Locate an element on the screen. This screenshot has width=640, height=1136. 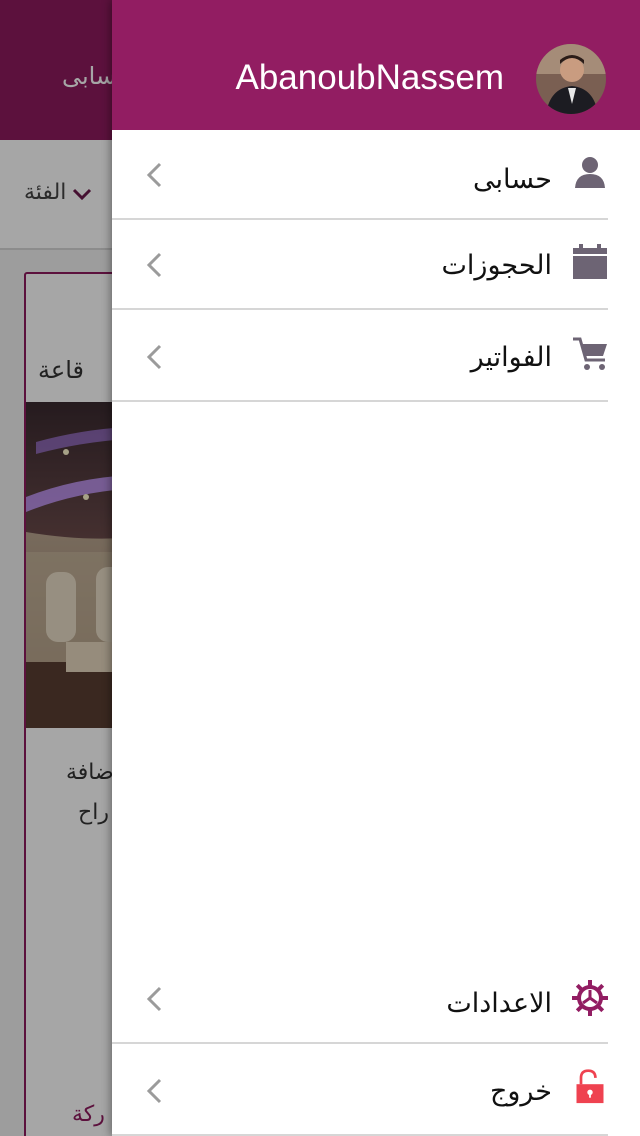
menu-item-bookings: الحجوزات is located at coordinates (360, 265).